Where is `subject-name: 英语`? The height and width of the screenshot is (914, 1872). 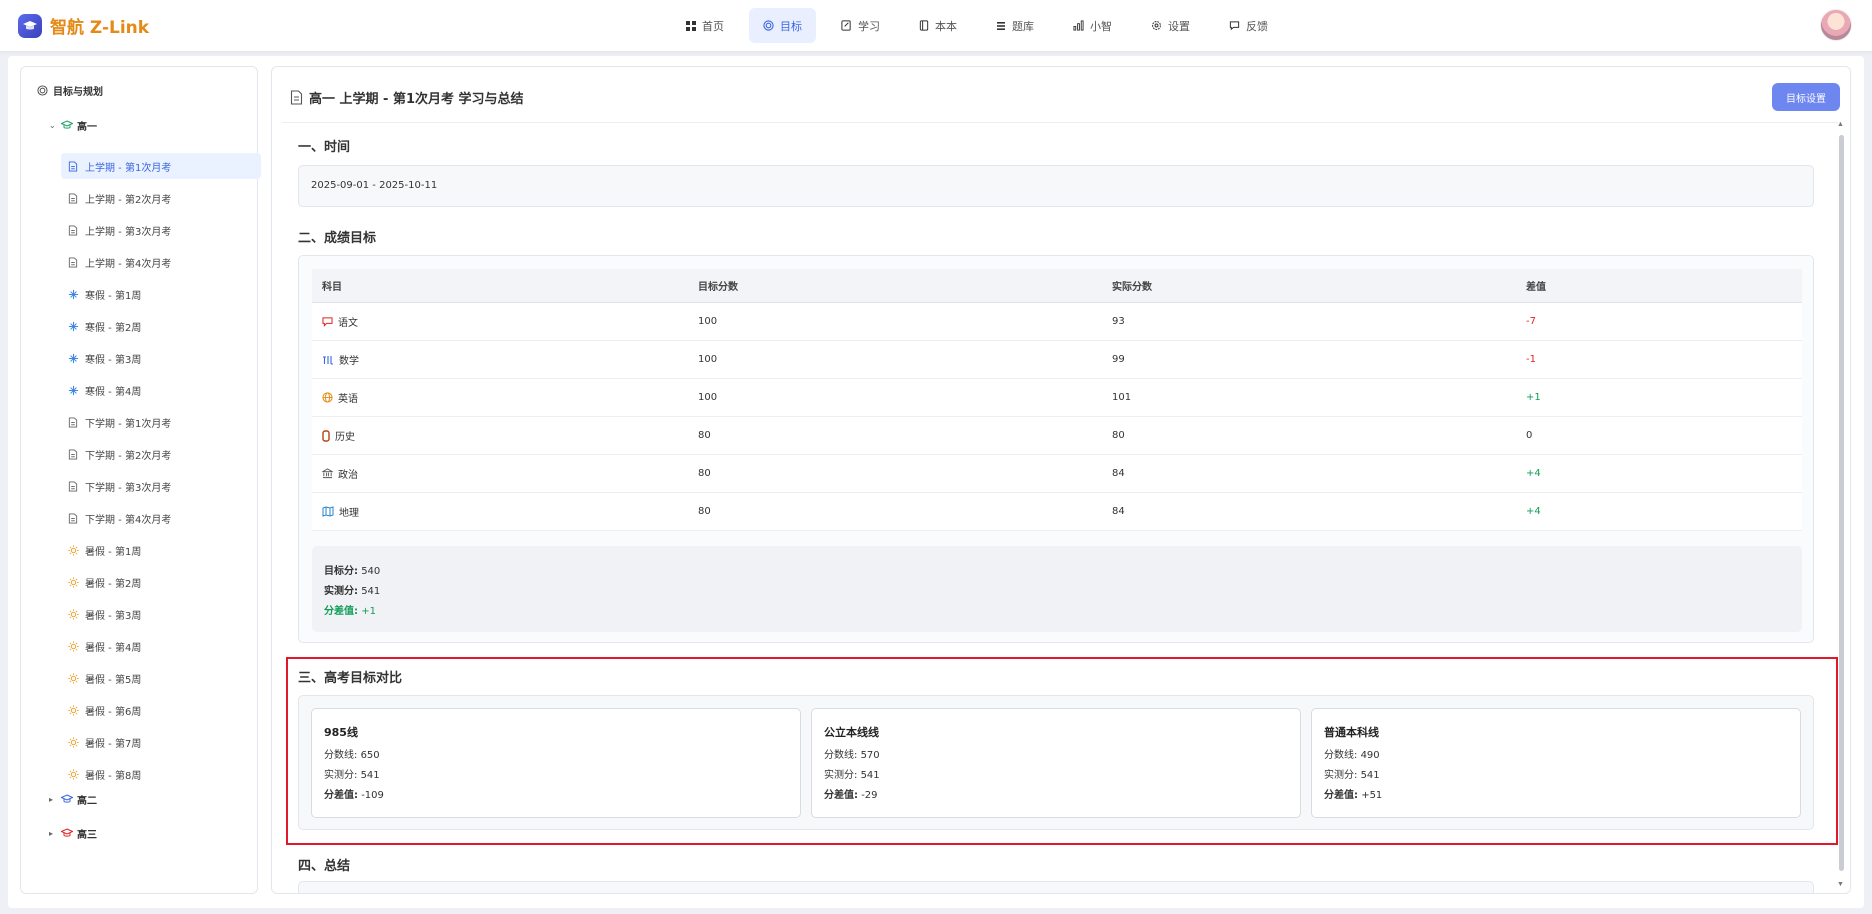 subject-name: 英语 is located at coordinates (348, 399).